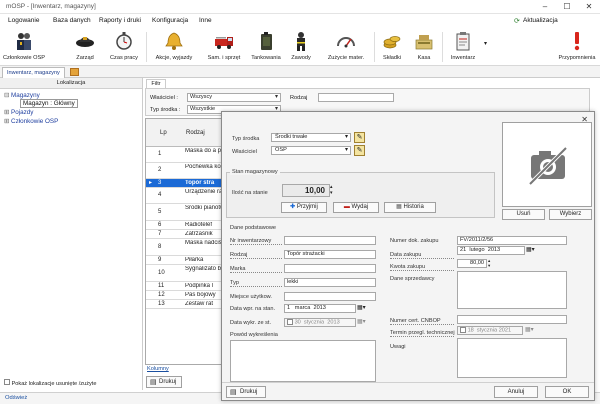  I want to click on toolbar-competitions-button: Zawody, so click(301, 47).